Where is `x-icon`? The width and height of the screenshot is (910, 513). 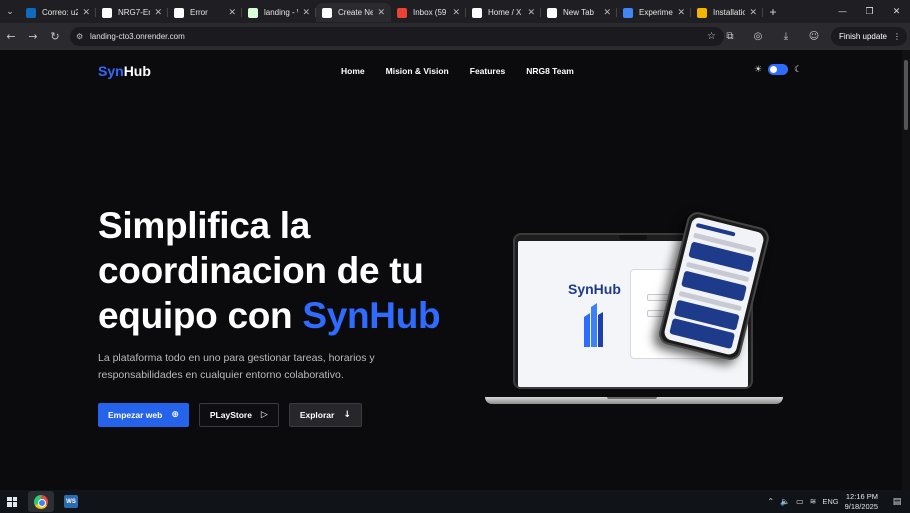 x-icon is located at coordinates (477, 12).